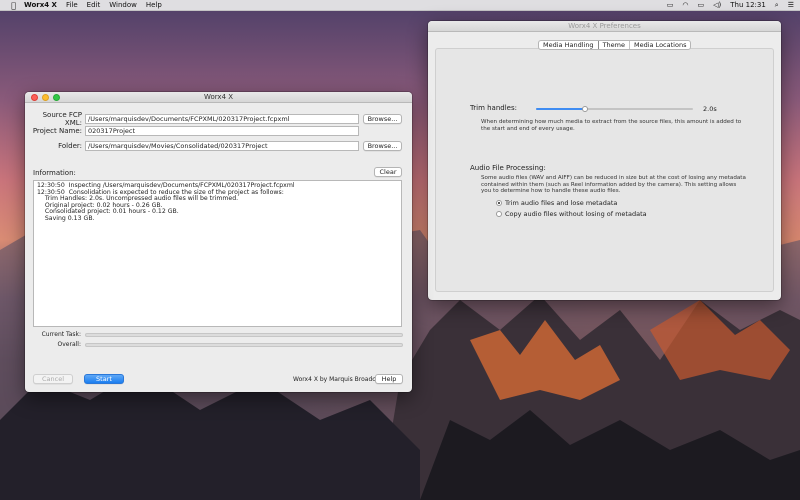  Describe the element at coordinates (508, 168) in the screenshot. I see `audio-processing-label: Audio File Processing:` at that location.